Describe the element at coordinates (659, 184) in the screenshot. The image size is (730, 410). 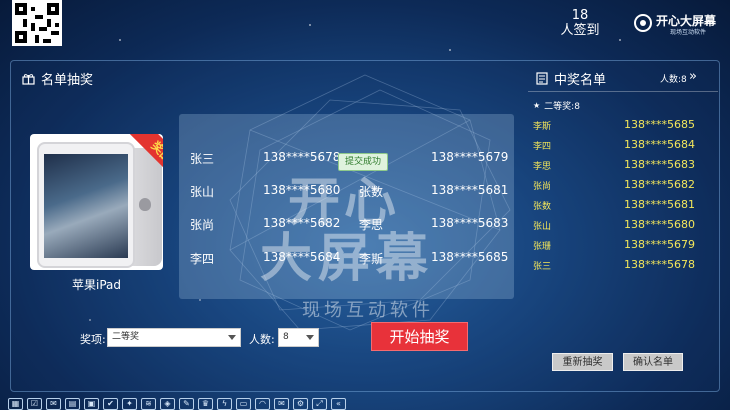
I see `winner-phone: 138****5682` at that location.